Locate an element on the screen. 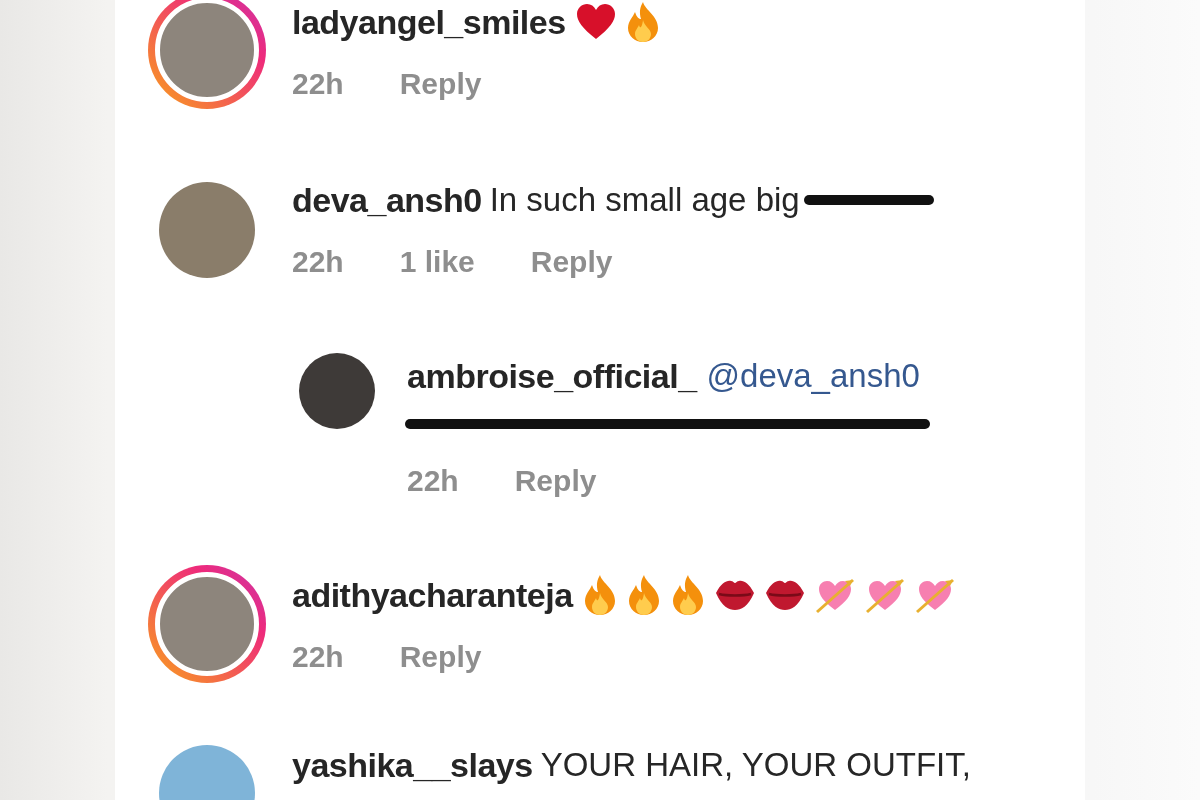 The height and width of the screenshot is (800, 1200). comment-text: YOUR HAIR, YOUR OUTFIT, is located at coordinates (755, 765).